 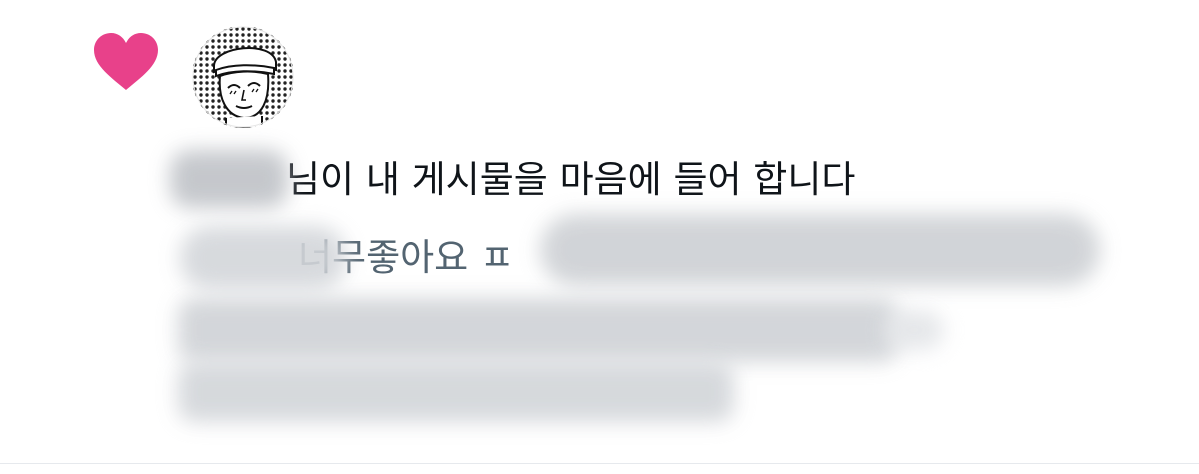 I want to click on post-preview-continuation: ㅍ, so click(x=497, y=257).